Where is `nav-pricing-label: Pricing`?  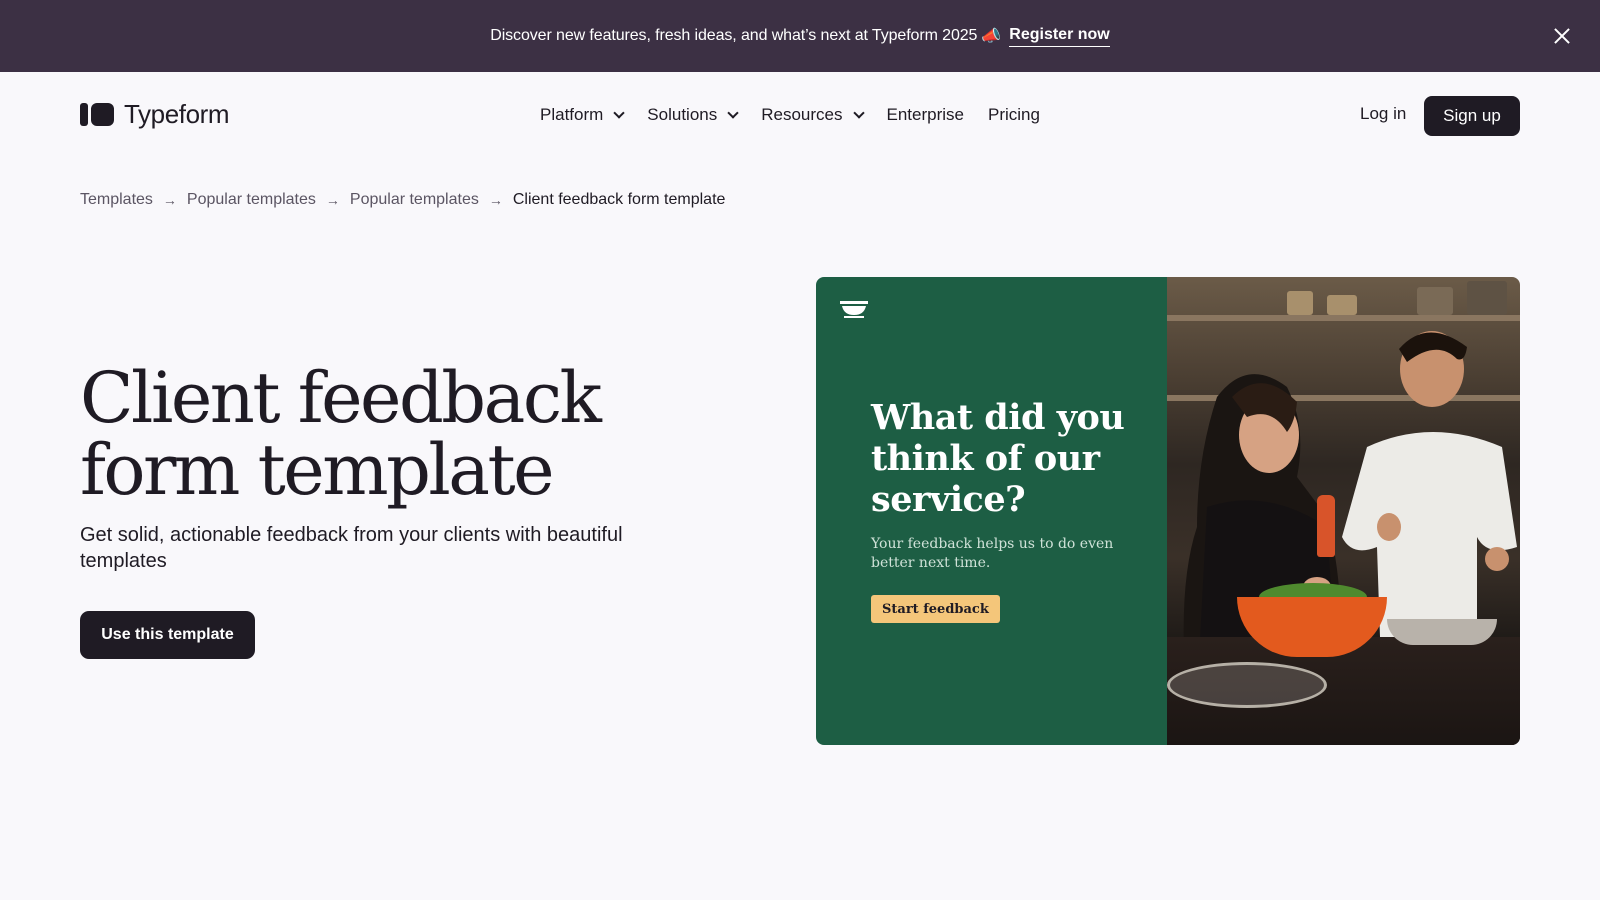
nav-pricing-label: Pricing is located at coordinates (1013, 114).